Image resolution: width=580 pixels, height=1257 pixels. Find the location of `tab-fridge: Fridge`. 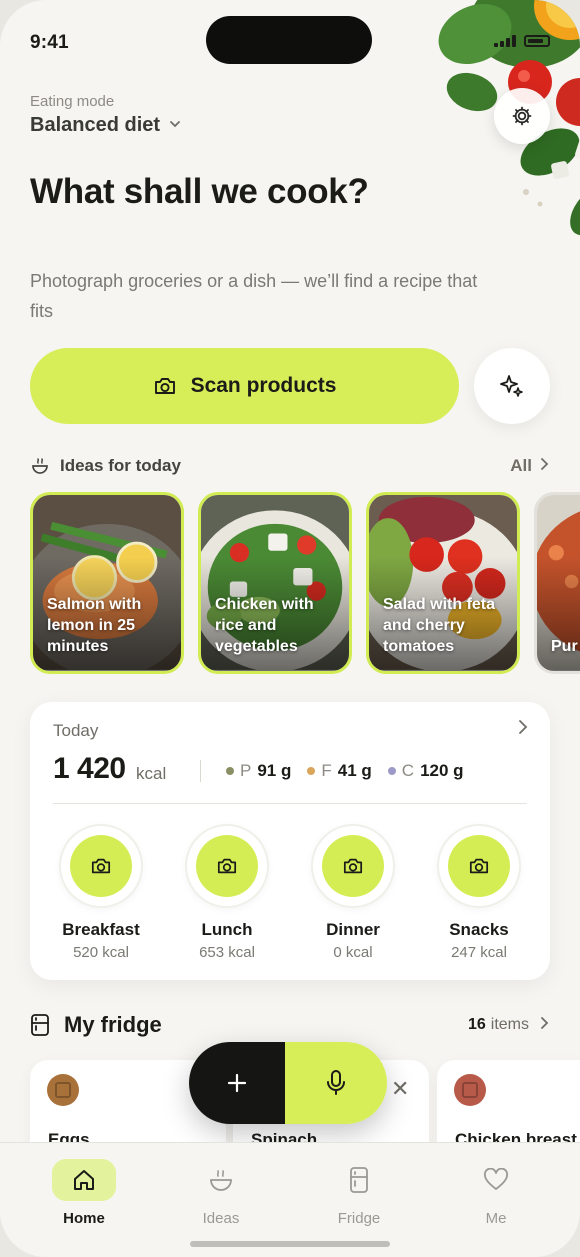

tab-fridge: Fridge is located at coordinates (359, 1193).